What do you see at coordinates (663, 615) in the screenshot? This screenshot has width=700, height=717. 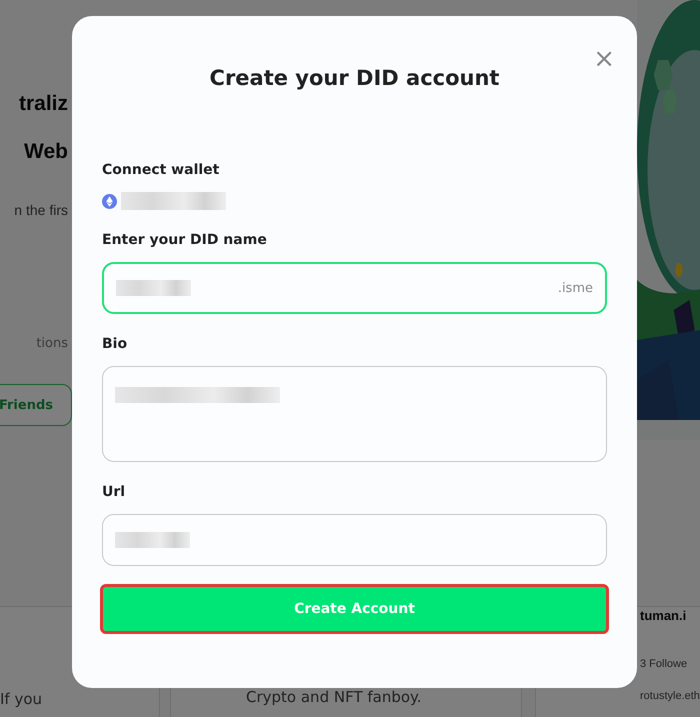 I see `card-title: tuman.i` at bounding box center [663, 615].